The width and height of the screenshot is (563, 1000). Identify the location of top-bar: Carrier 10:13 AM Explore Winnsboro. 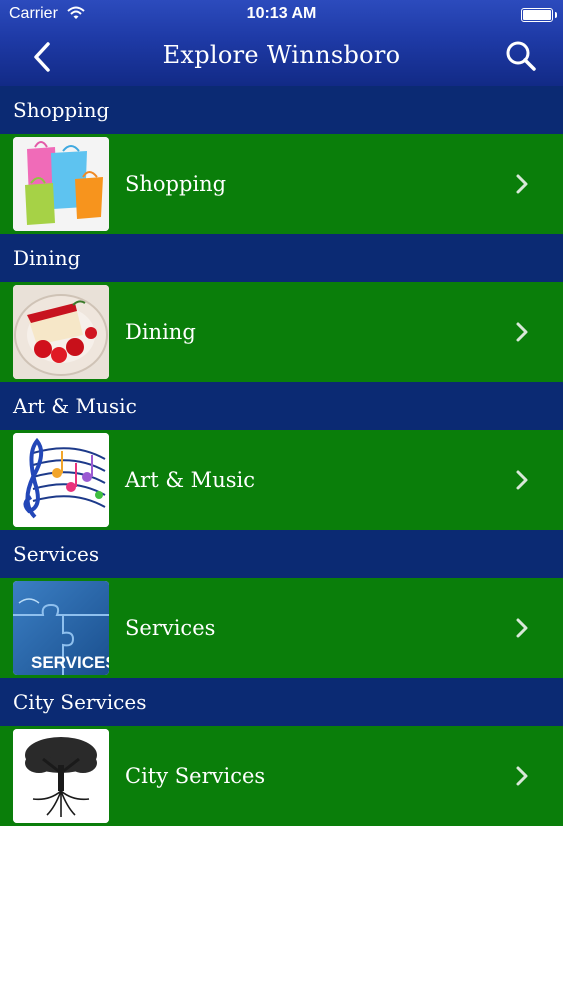
(281, 43).